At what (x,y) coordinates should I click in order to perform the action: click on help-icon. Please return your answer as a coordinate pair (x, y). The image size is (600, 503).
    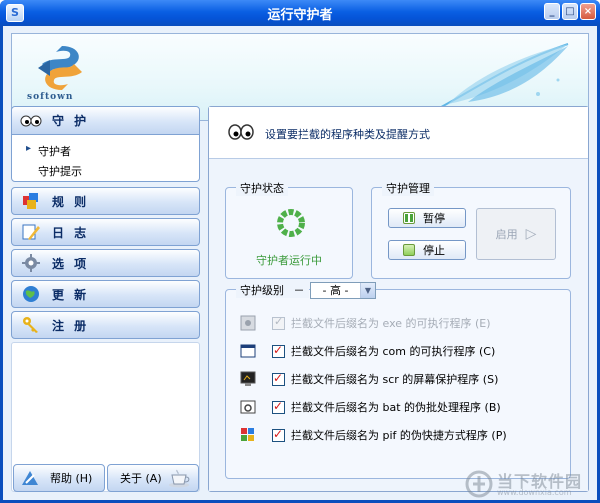
    Looking at the image, I should click on (30, 478).